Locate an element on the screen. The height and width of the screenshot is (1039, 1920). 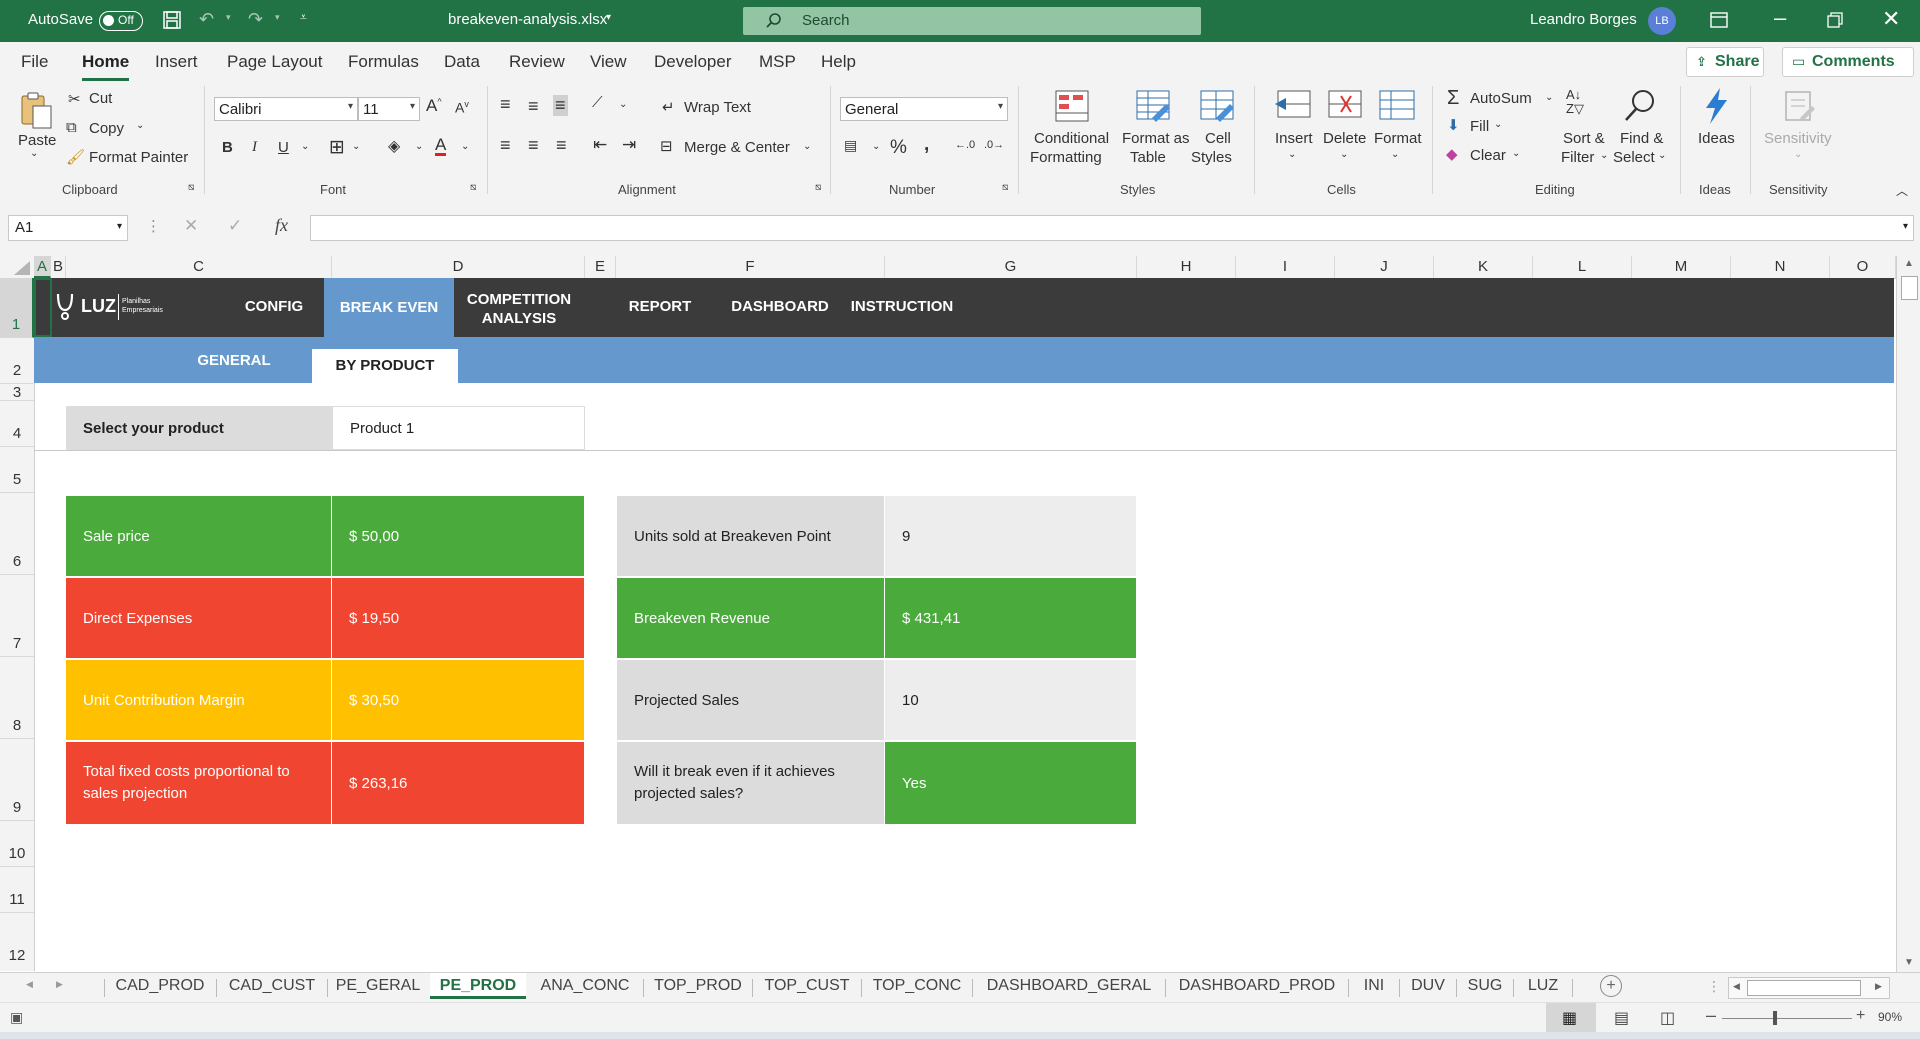
sheet-tab: DASHBOARD_PROD is located at coordinates (1257, 986).